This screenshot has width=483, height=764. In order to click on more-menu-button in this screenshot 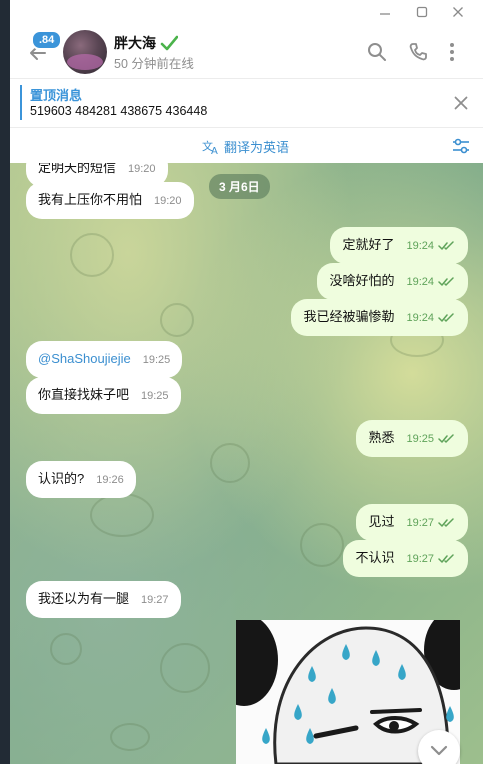, I will do `click(452, 52)`.